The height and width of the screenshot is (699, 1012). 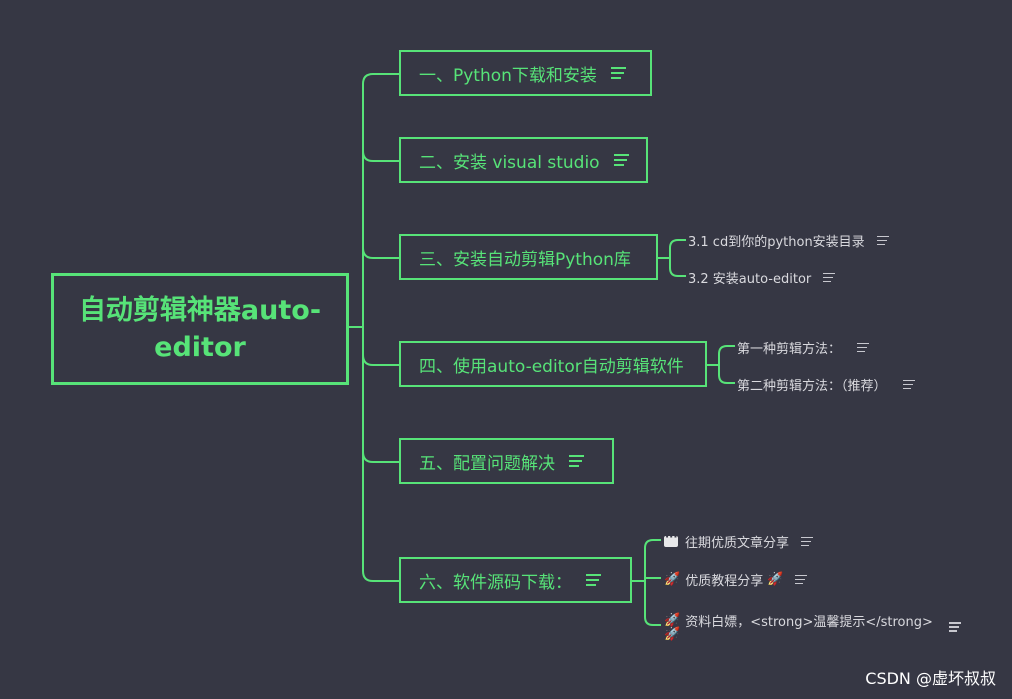 I want to click on leaf-past-articles: 往期优质文章分享, so click(x=739, y=540).